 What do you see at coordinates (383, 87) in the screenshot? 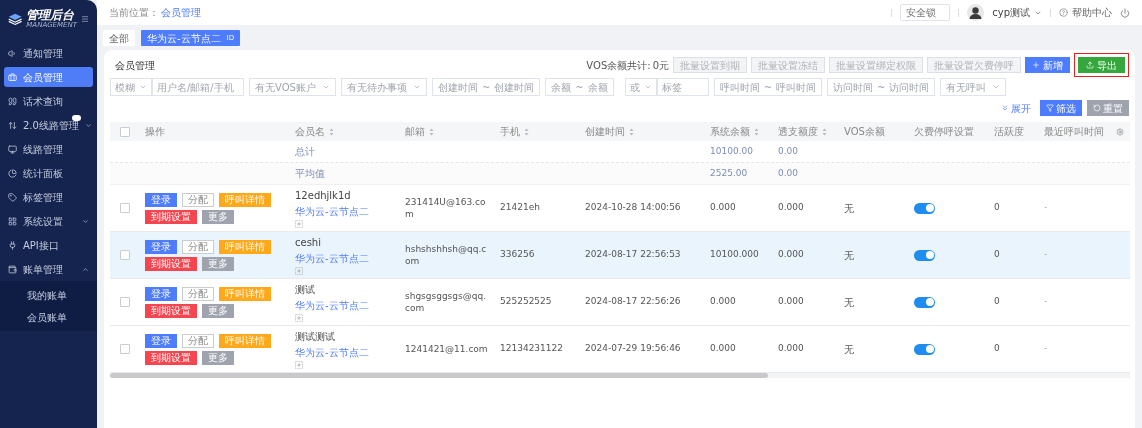
I see `dropdown-field: 有无待办事项` at bounding box center [383, 87].